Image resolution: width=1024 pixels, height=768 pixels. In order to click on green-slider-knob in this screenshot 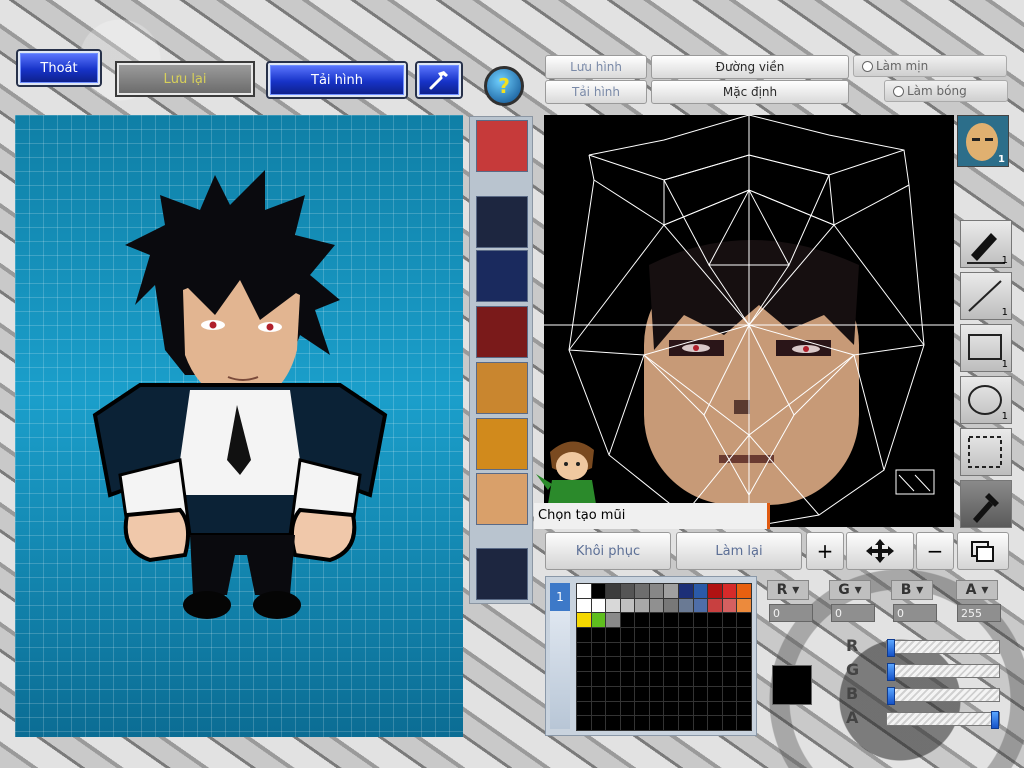, I will do `click(891, 672)`.